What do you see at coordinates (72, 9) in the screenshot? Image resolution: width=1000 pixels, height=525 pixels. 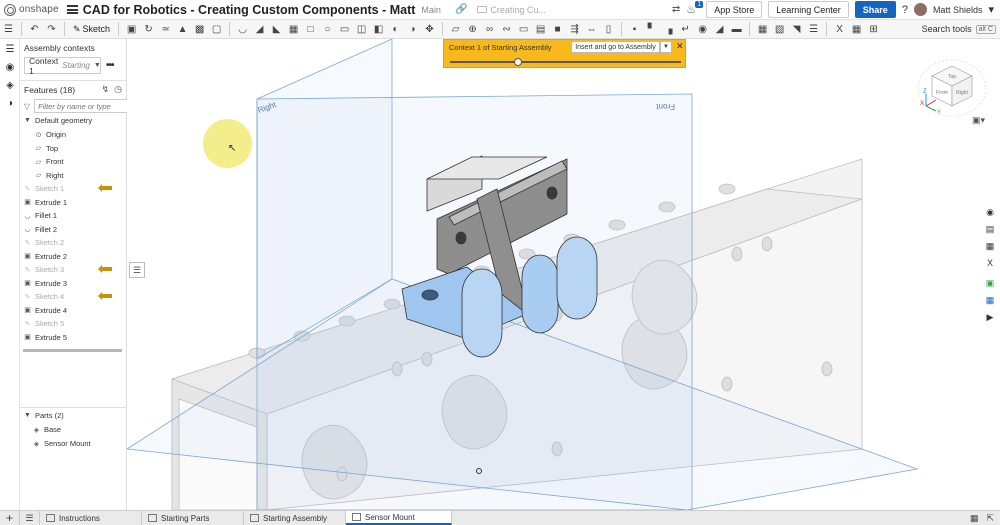 I see `document-menu-icon` at bounding box center [72, 9].